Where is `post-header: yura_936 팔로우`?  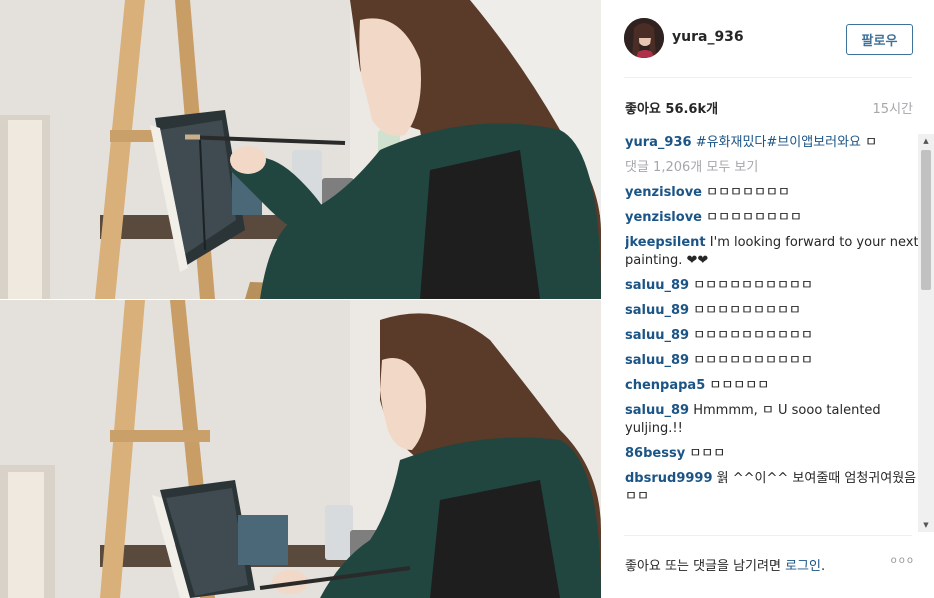
post-header: yura_936 팔로우 is located at coordinates (767, 39).